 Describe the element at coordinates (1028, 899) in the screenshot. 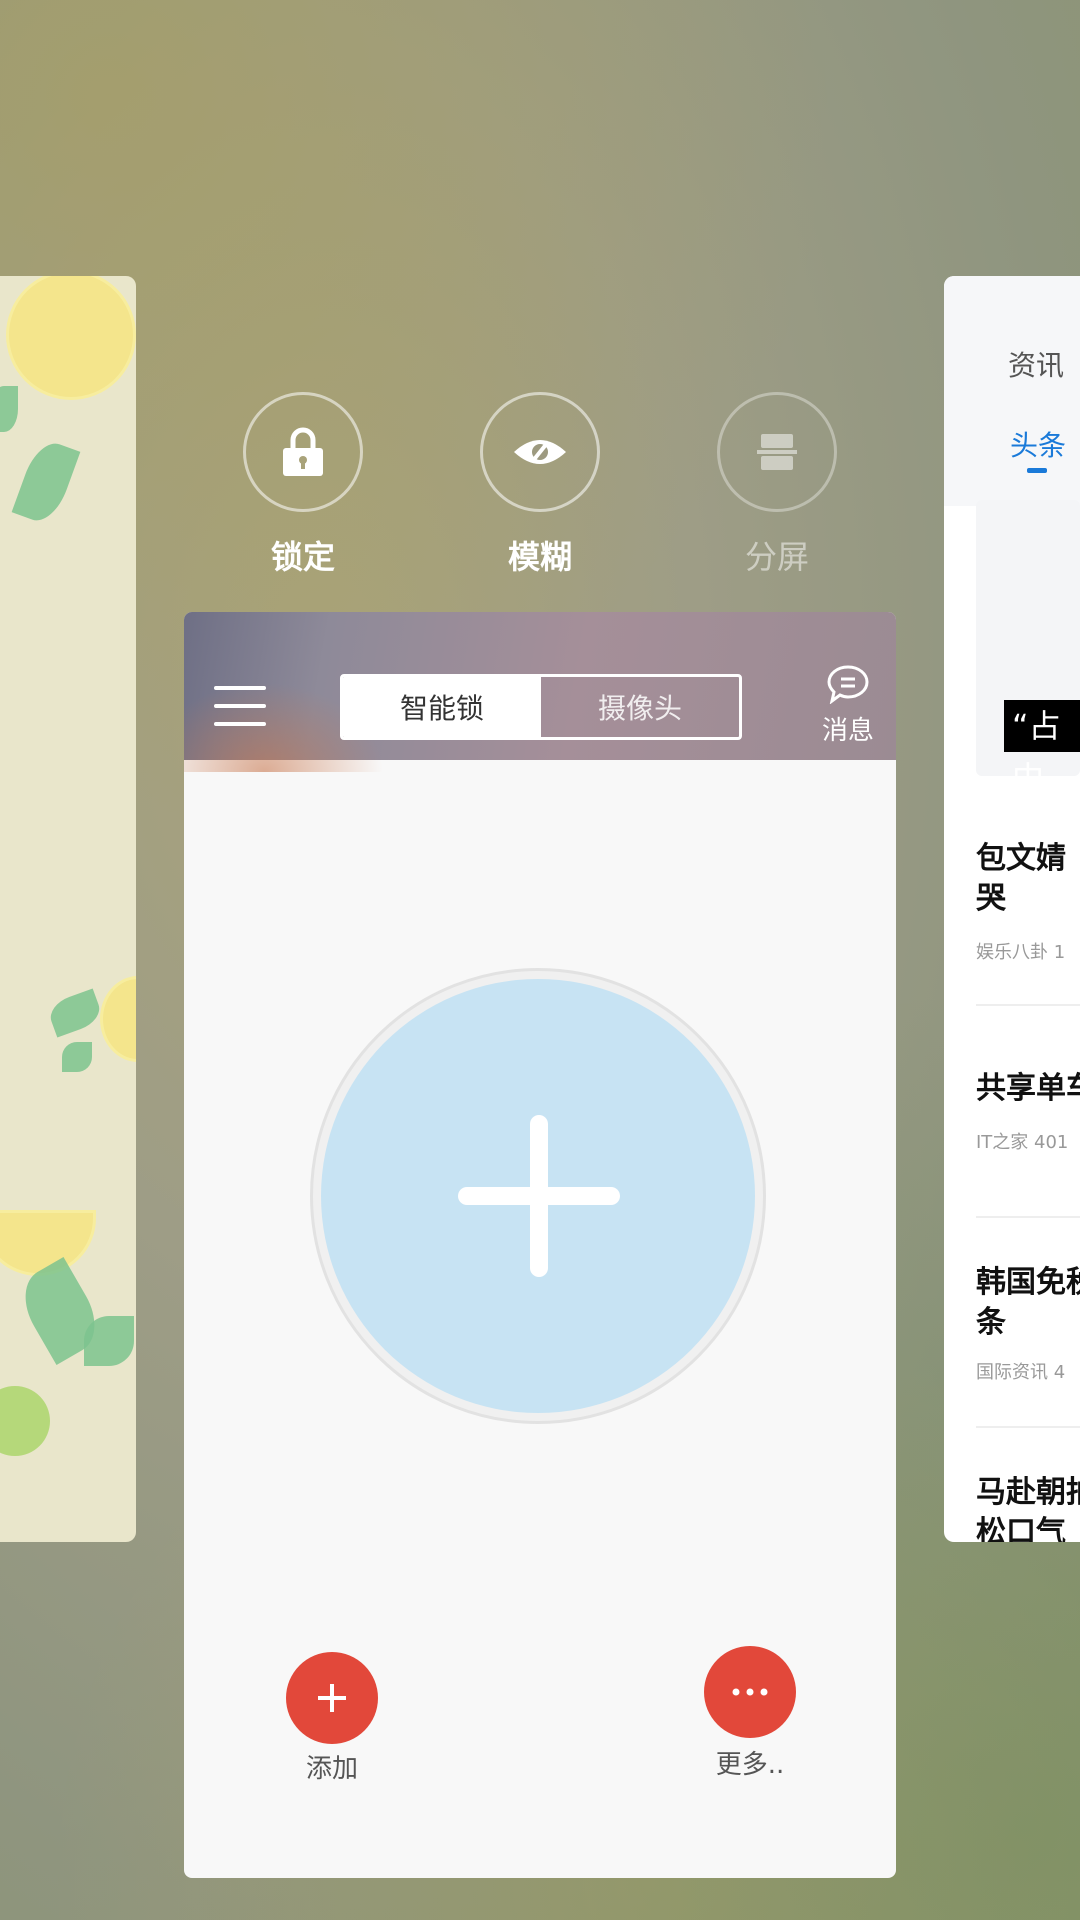

I see `news-title: 哭` at that location.